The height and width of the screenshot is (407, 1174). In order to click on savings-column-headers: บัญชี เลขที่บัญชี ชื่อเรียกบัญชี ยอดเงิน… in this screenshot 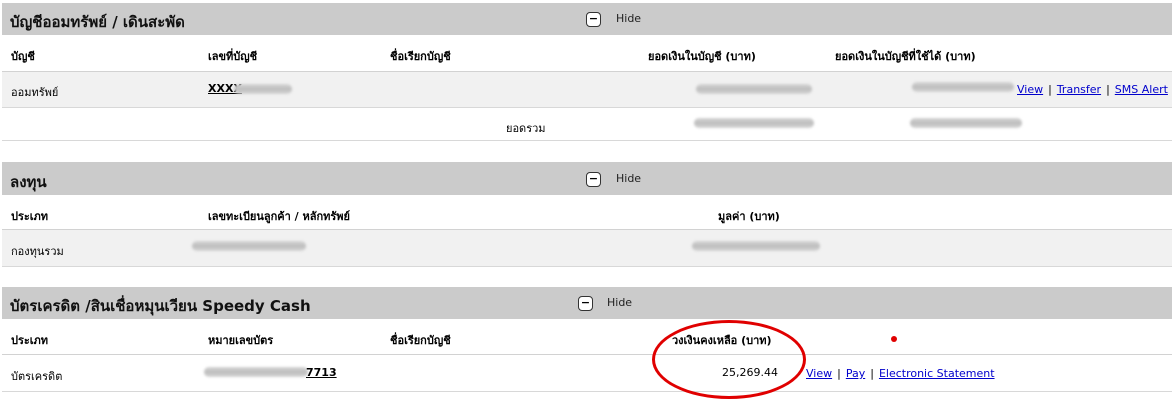, I will do `click(587, 53)`.